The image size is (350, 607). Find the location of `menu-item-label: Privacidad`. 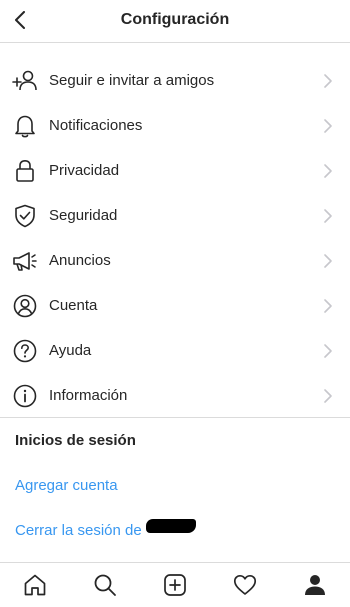

menu-item-label: Privacidad is located at coordinates (84, 170).